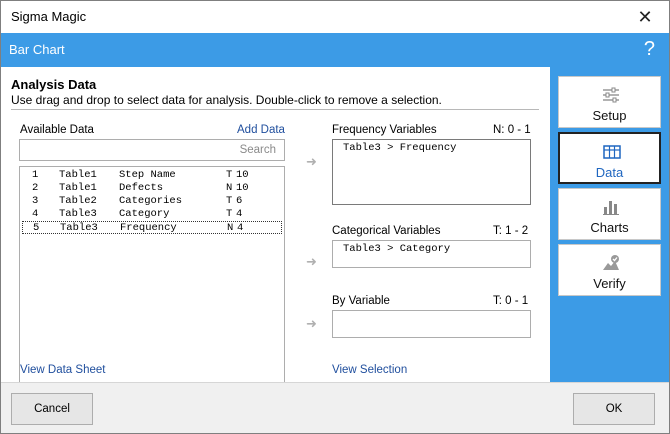  I want to click on side-nav: Setup Data Charts Verify, so click(609, 224).